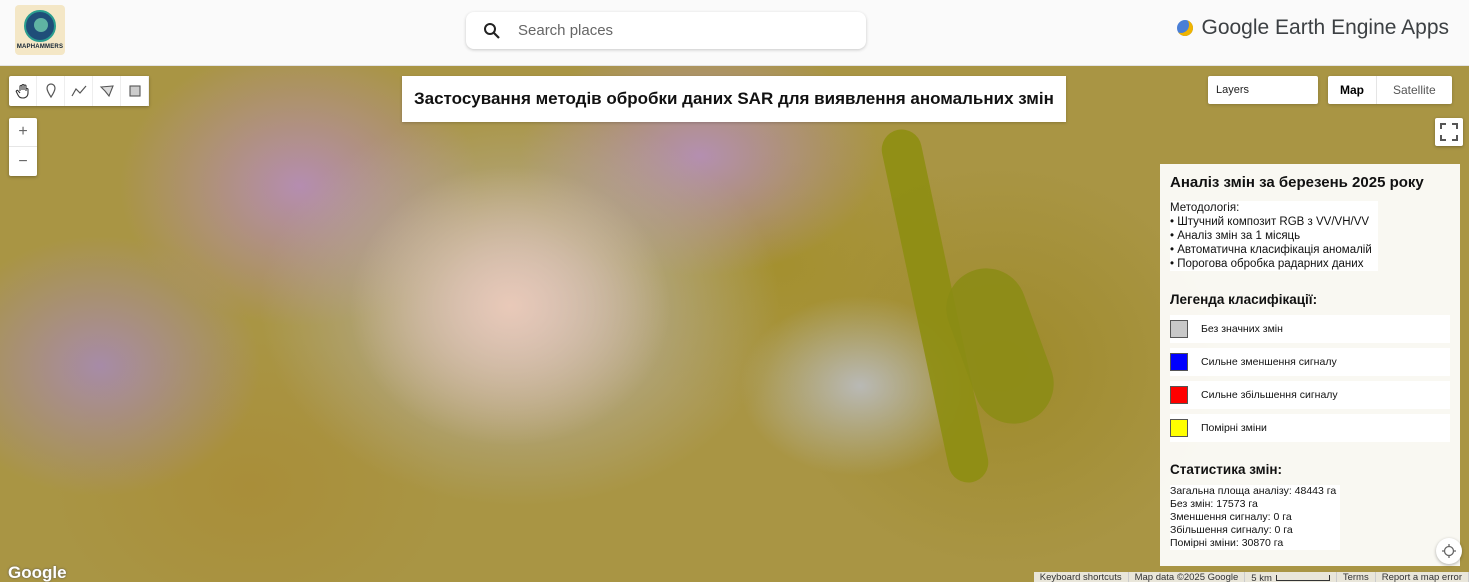 The width and height of the screenshot is (1469, 582). Describe the element at coordinates (1310, 329) in the screenshot. I see `legend-item: Без значних змін` at that location.